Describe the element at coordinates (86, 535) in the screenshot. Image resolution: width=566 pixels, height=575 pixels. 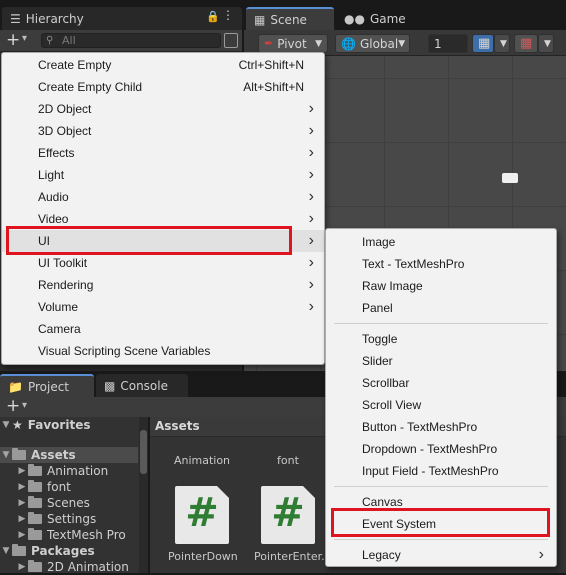
I see `project-tree-item-label: TextMesh Pro` at that location.